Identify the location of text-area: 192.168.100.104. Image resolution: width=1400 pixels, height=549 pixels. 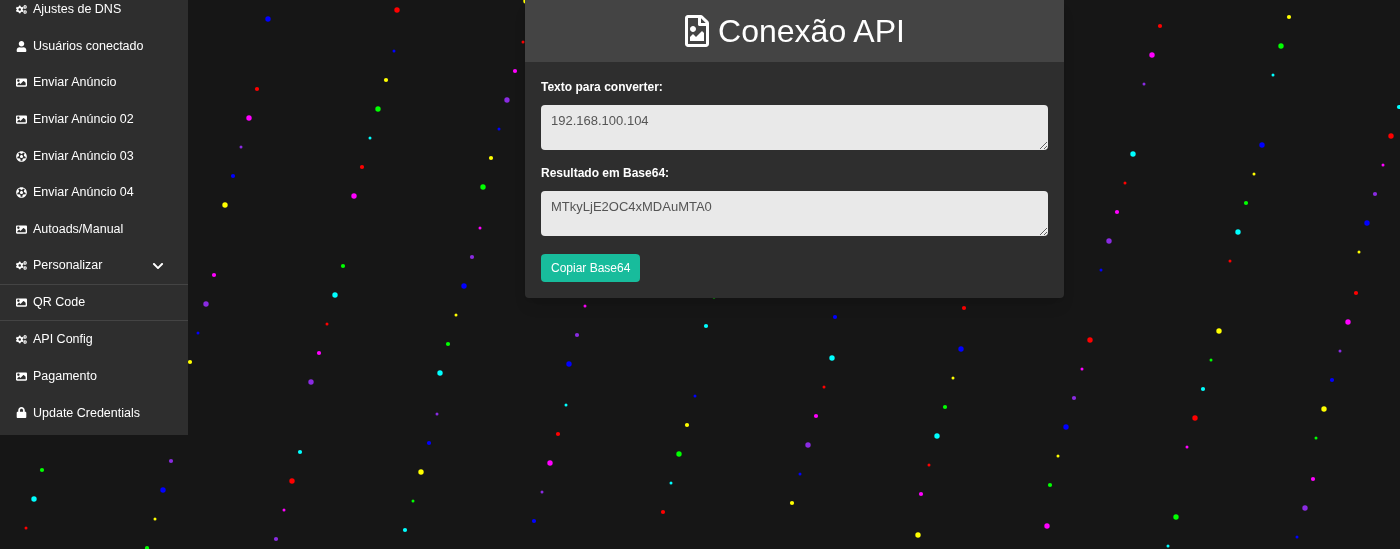
(794, 127).